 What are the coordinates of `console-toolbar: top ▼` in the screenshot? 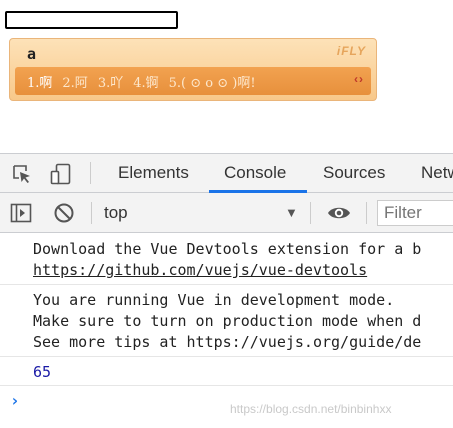 It's located at (226, 213).